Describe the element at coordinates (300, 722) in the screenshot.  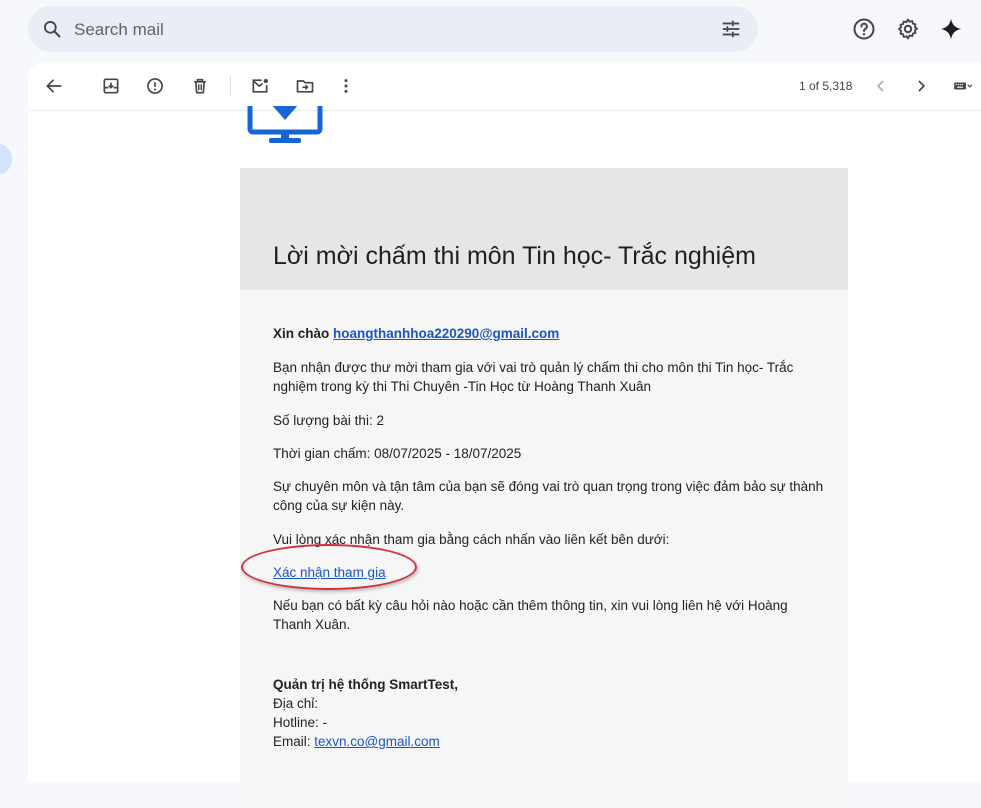
I see `signature-hotline: Hotline: -` at that location.